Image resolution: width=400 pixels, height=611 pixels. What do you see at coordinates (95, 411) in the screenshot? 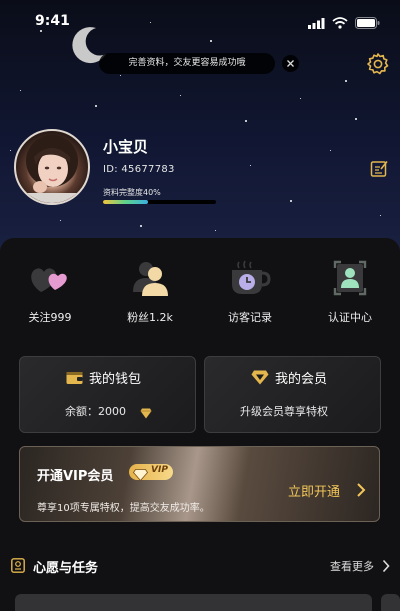
I see `wallet-balance: 余额：2000` at bounding box center [95, 411].